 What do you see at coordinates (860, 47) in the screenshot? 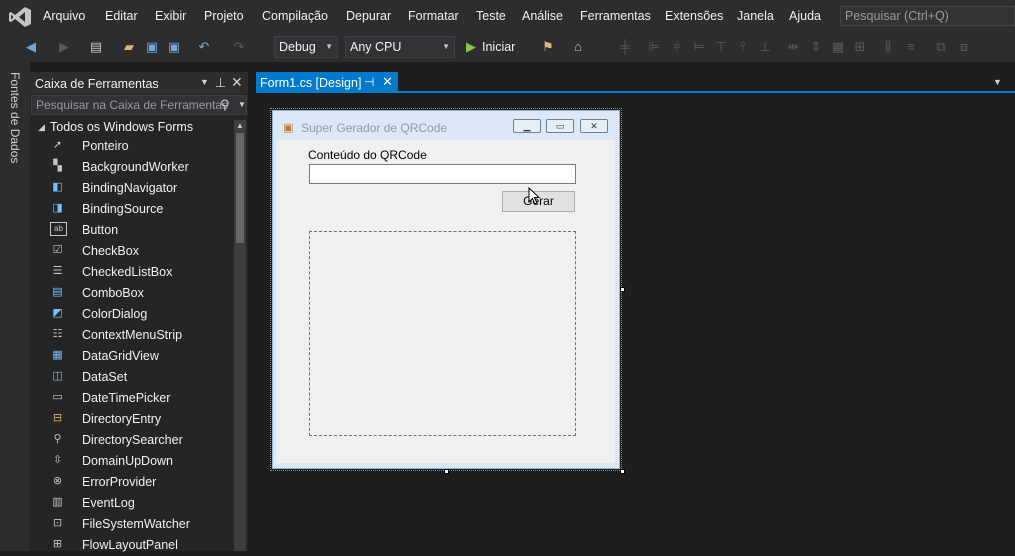
I see `size-to-grid-icon: ⊞` at bounding box center [860, 47].